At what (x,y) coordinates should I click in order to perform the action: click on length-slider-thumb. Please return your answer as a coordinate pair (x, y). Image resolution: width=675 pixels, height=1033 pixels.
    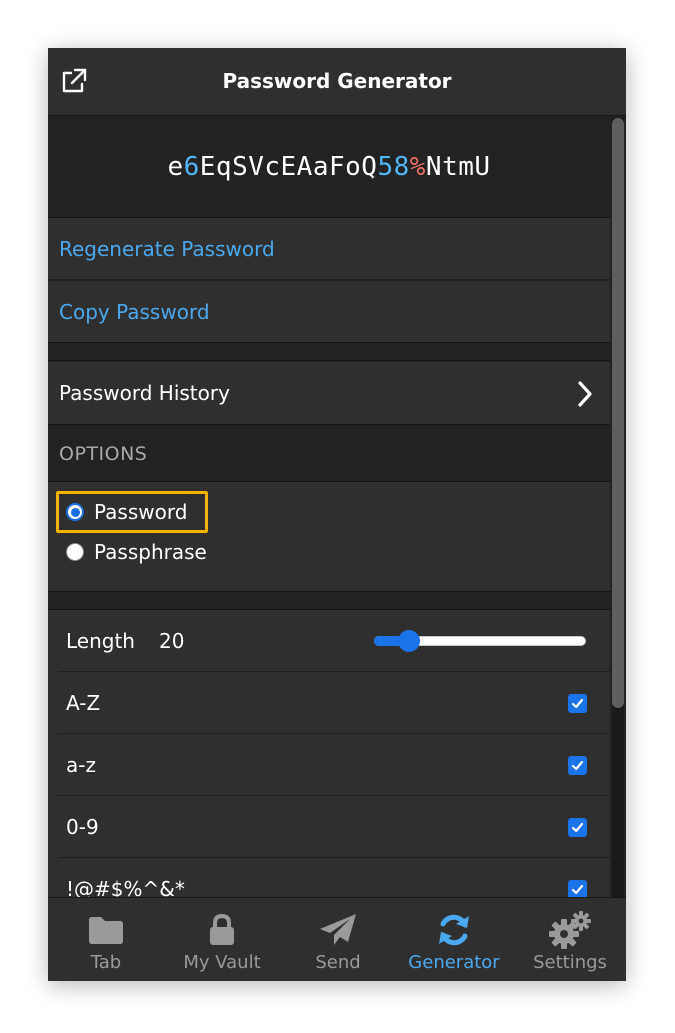
    Looking at the image, I should click on (409, 641).